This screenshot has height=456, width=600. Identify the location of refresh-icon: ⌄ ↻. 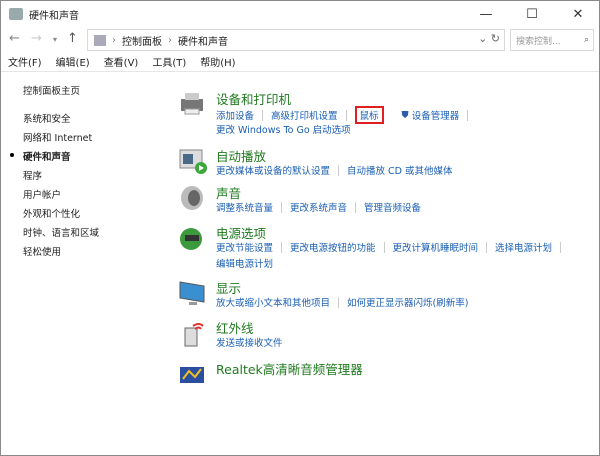
(489, 38).